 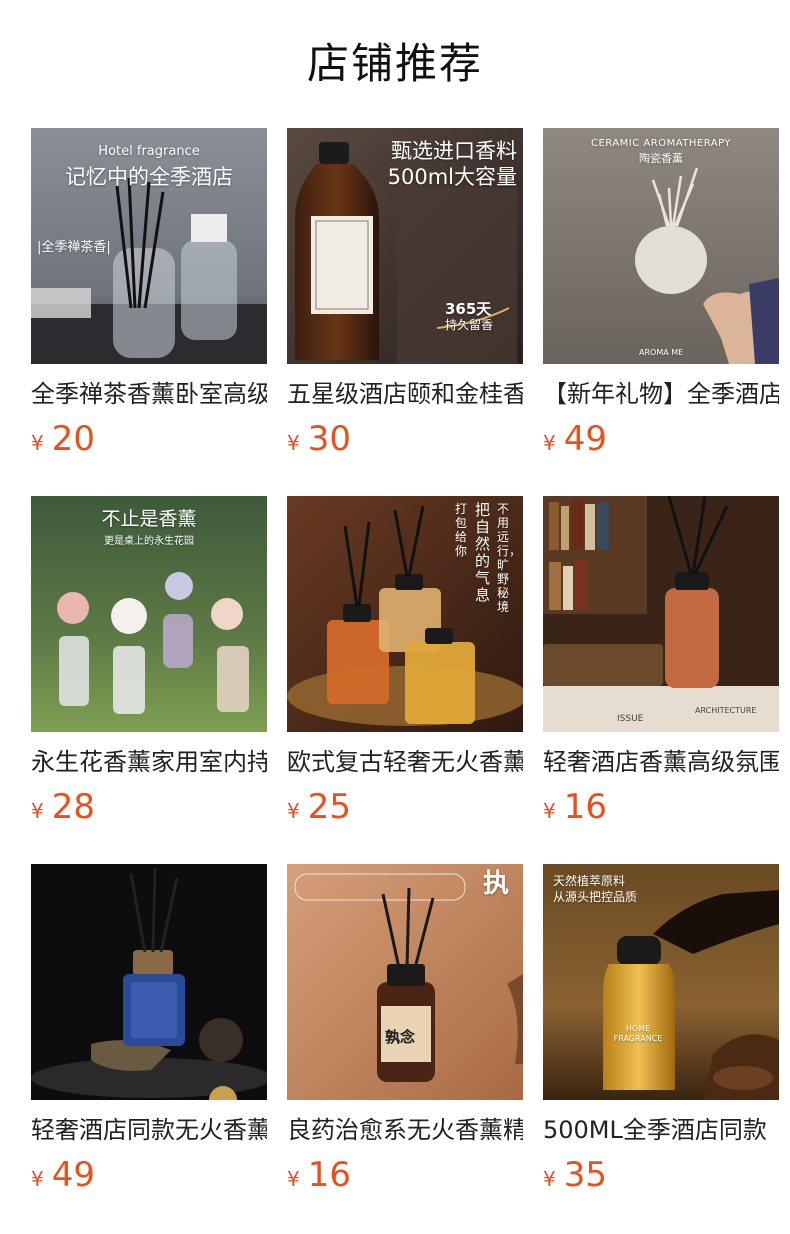 I want to click on price-value: 25, so click(x=329, y=807).